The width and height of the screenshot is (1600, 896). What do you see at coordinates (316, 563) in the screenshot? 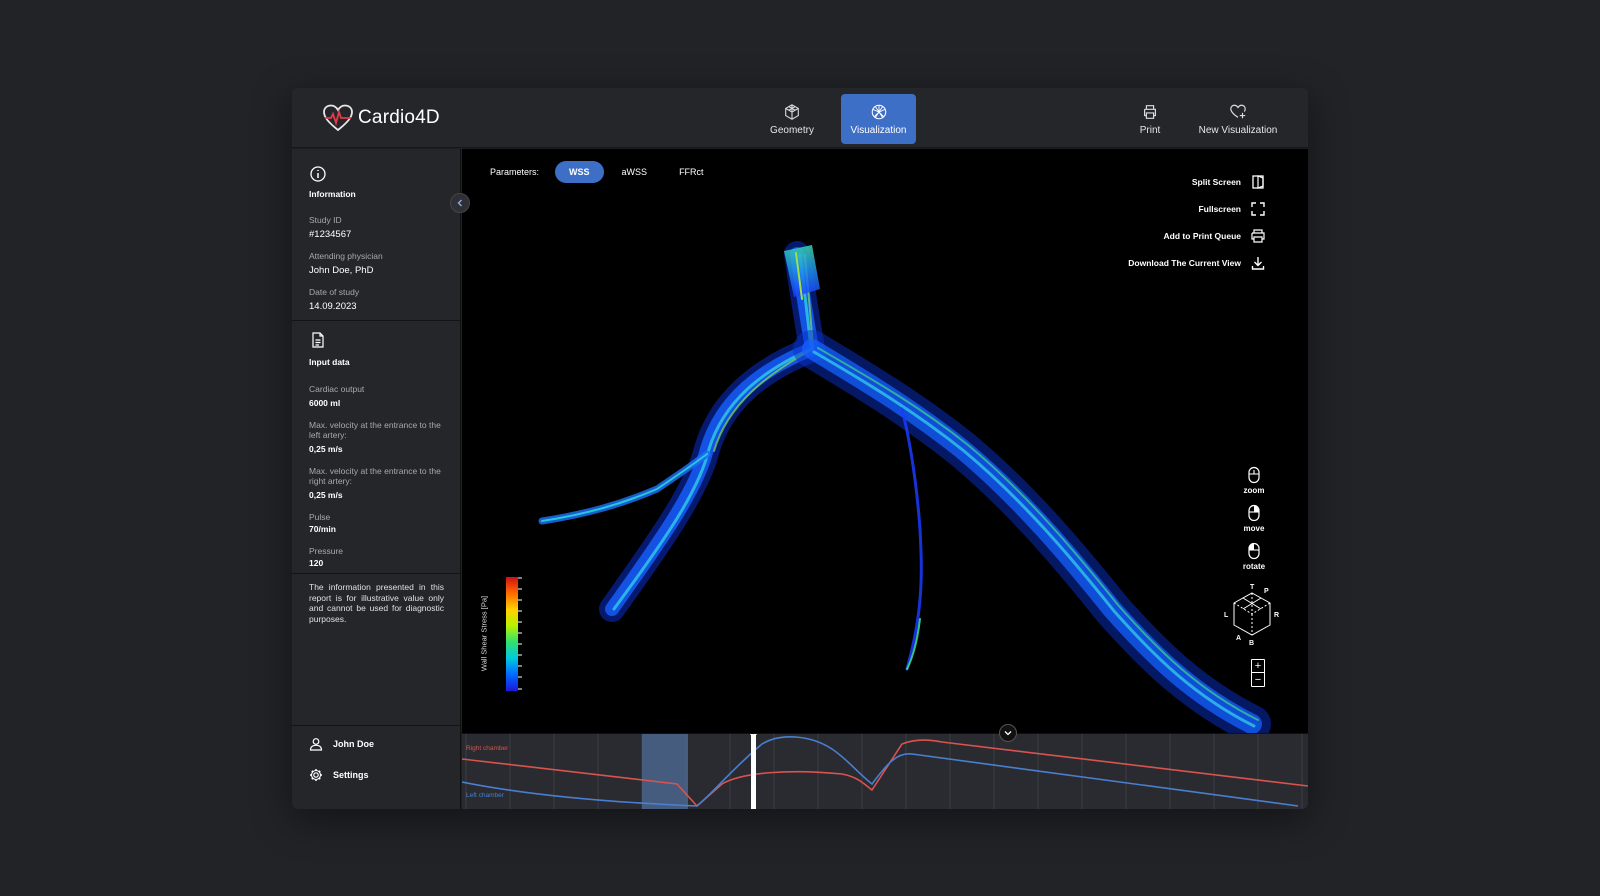
I see `pressure-value: 120` at bounding box center [316, 563].